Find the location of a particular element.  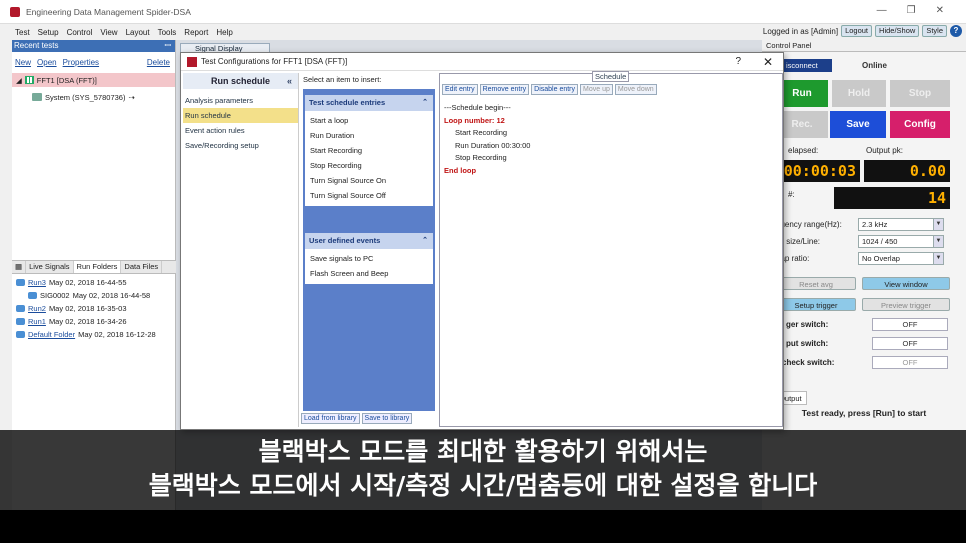

entry-run-duration: Run Duration is located at coordinates (369, 135).